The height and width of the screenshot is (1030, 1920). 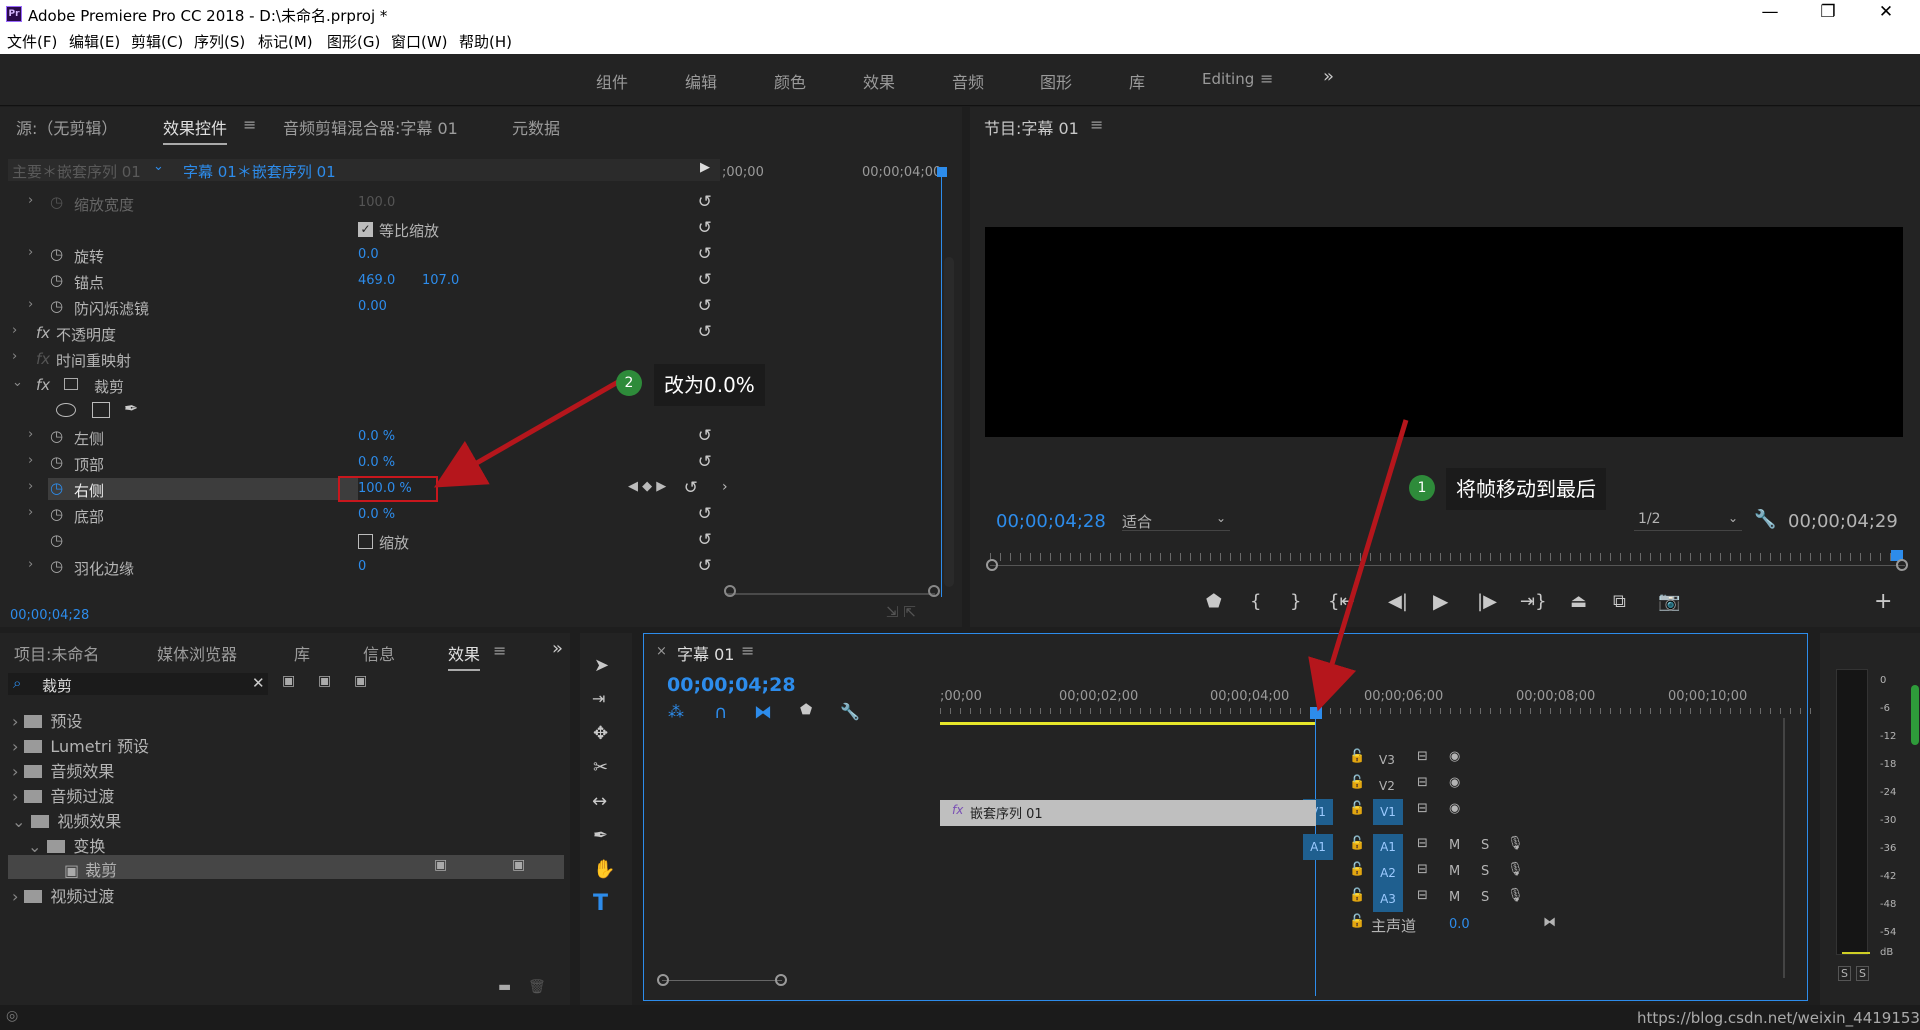 I want to click on watermark-text: https://blog.csdn.net/weixin_44191535, so click(x=1778, y=1018).